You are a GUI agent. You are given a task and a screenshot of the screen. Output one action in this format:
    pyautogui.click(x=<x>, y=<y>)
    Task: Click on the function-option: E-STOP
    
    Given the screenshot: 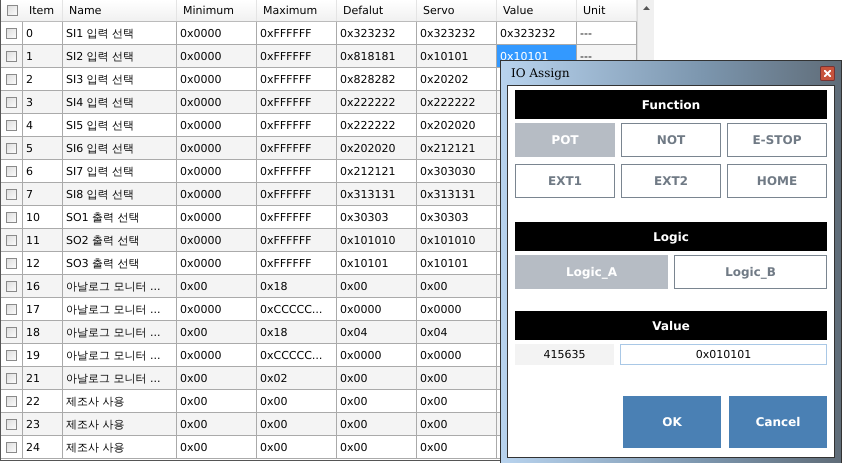 What is the action you would take?
    pyautogui.click(x=777, y=140)
    